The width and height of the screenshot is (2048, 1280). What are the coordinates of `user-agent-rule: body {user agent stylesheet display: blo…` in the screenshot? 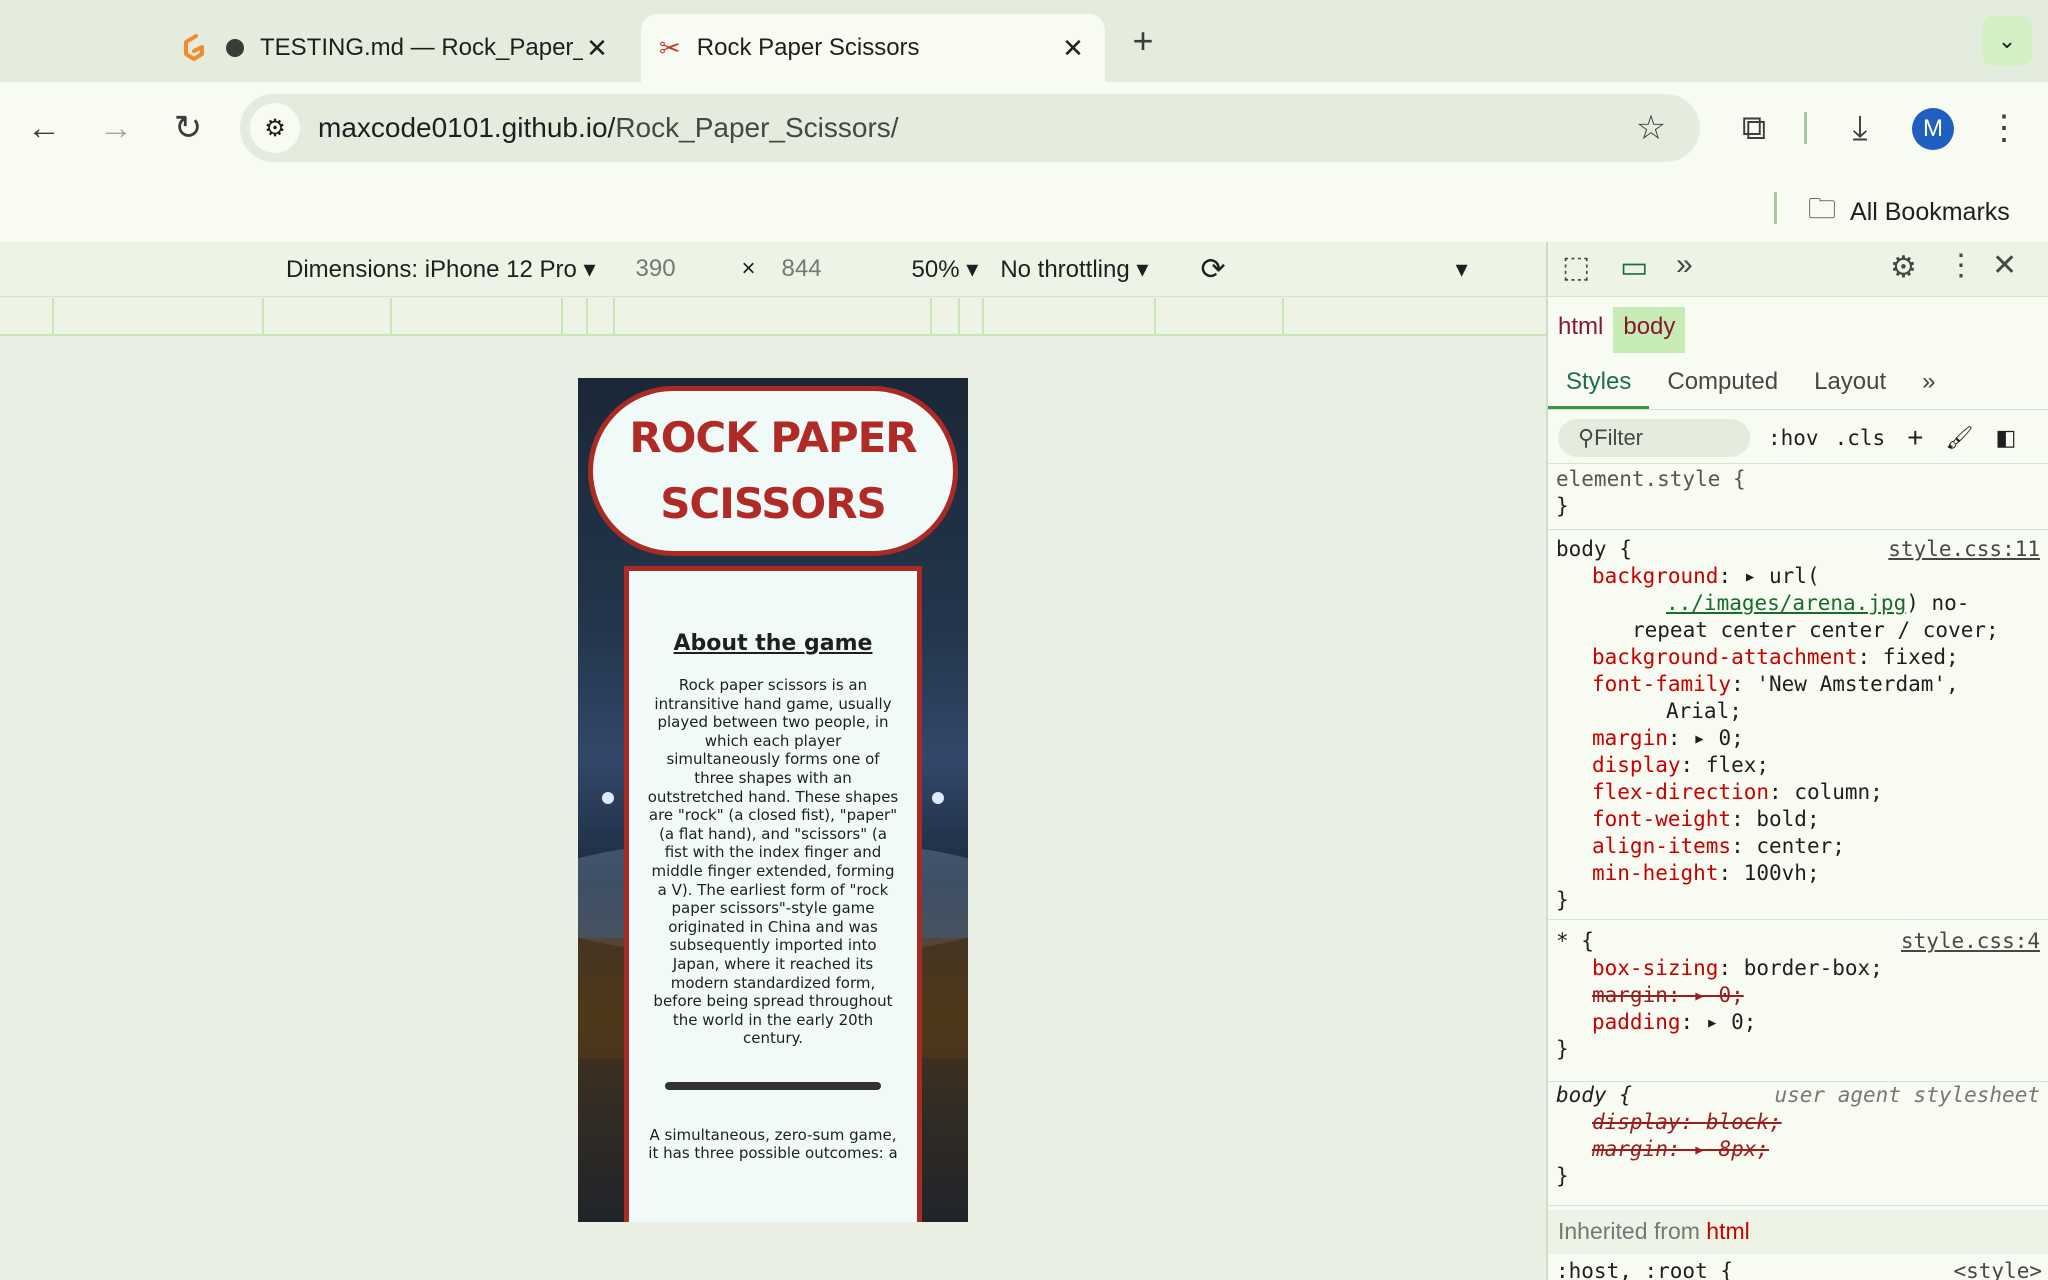 It's located at (1798, 1144).